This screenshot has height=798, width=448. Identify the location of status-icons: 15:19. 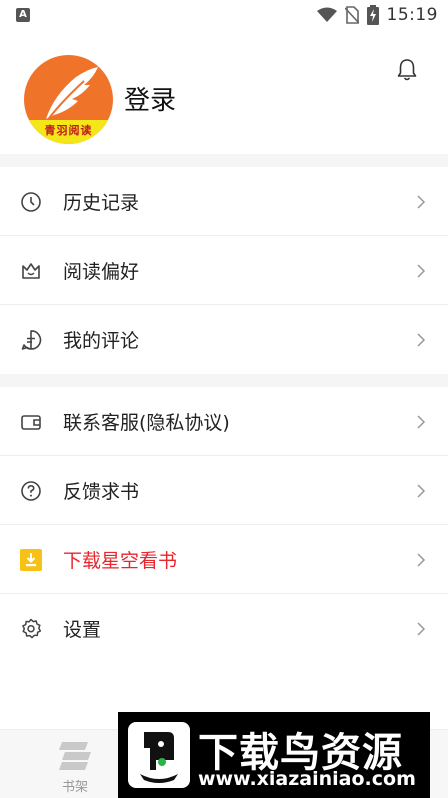
(377, 15).